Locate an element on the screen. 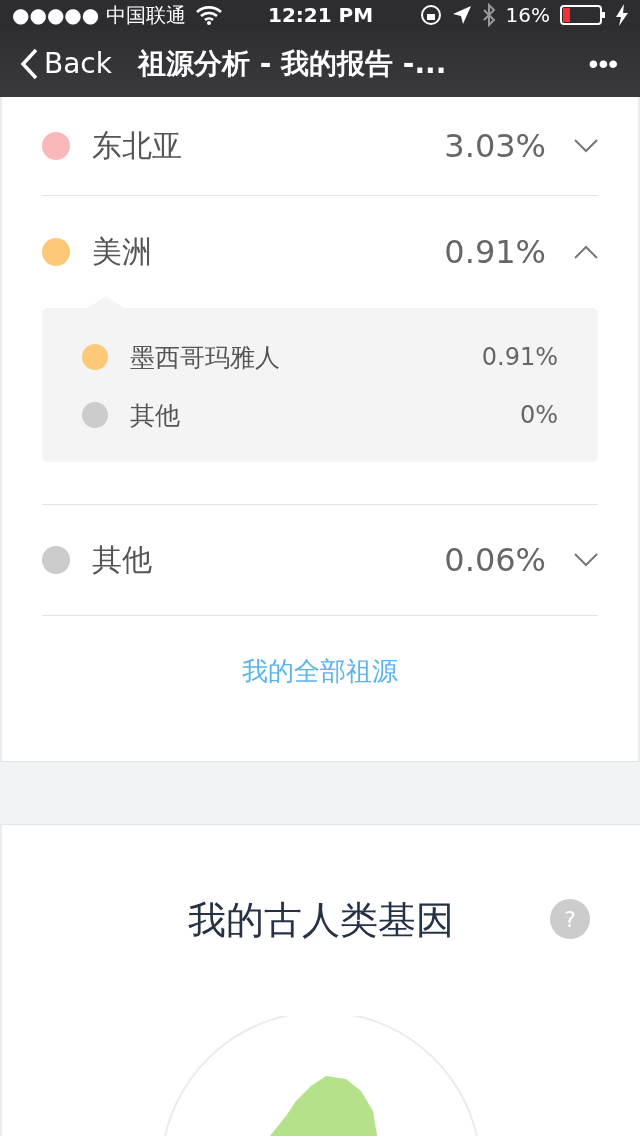 This screenshot has height=1136, width=640. location-arrow-icon is located at coordinates (461, 15).